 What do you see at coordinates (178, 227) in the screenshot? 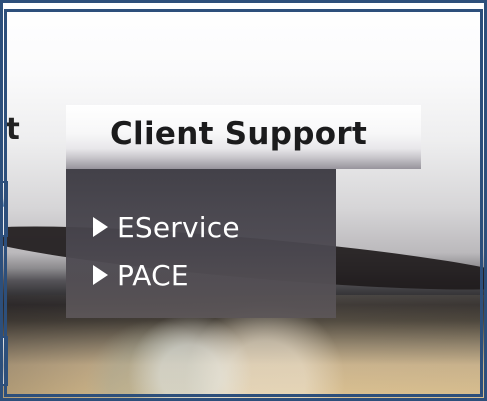
I see `menu-item-label: EService` at bounding box center [178, 227].